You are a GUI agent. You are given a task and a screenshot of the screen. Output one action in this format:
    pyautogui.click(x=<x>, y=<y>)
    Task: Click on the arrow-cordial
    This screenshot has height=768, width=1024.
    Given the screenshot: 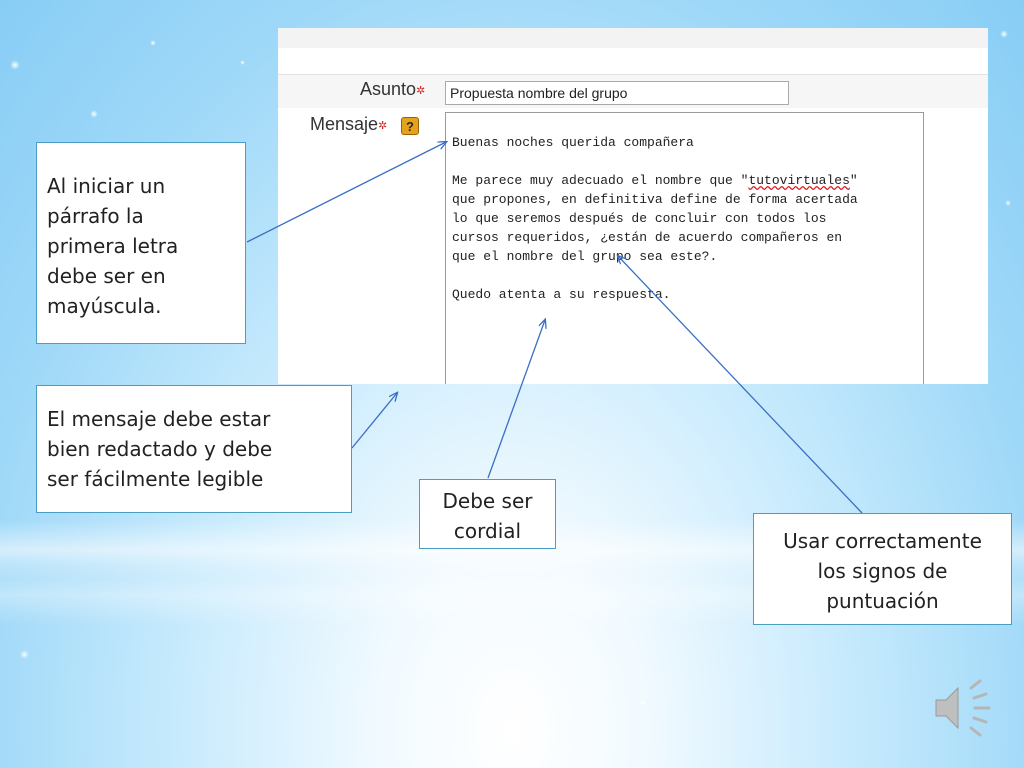 What is the action you would take?
    pyautogui.click(x=516, y=399)
    